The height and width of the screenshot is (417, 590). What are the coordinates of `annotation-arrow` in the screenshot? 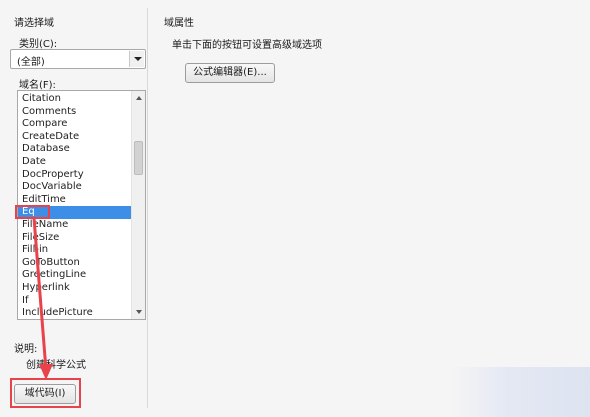 It's located at (42, 298).